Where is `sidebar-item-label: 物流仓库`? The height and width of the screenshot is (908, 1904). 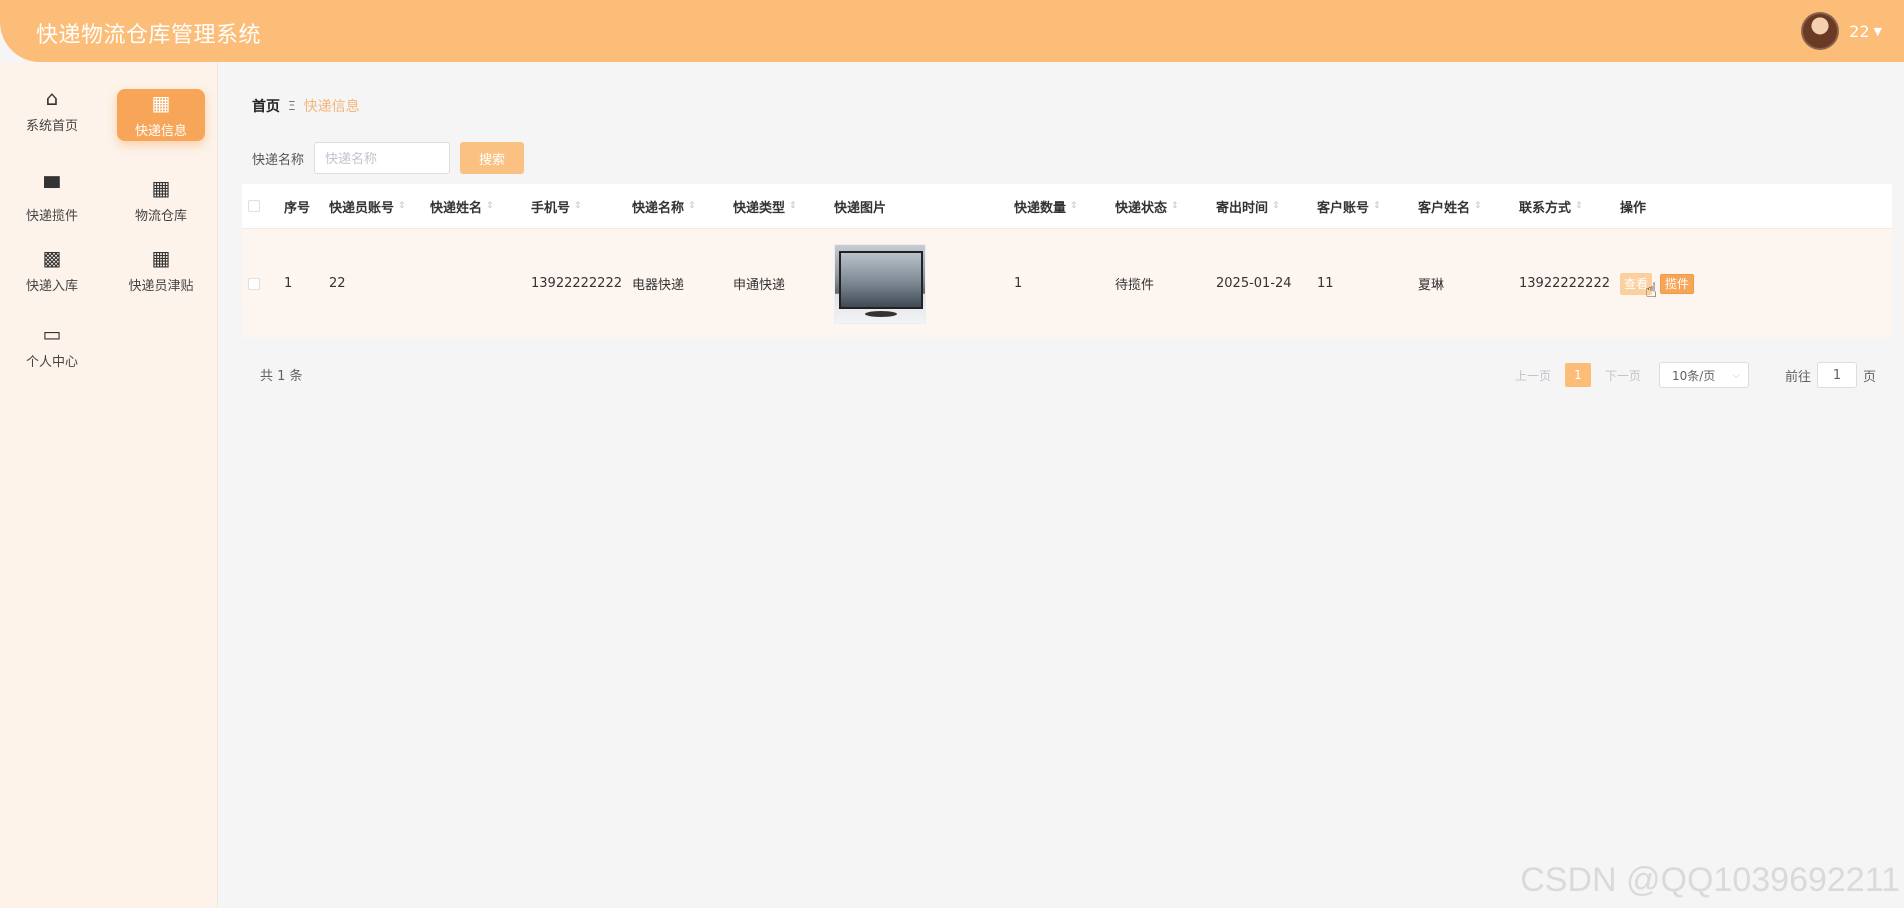 sidebar-item-label: 物流仓库 is located at coordinates (160, 216).